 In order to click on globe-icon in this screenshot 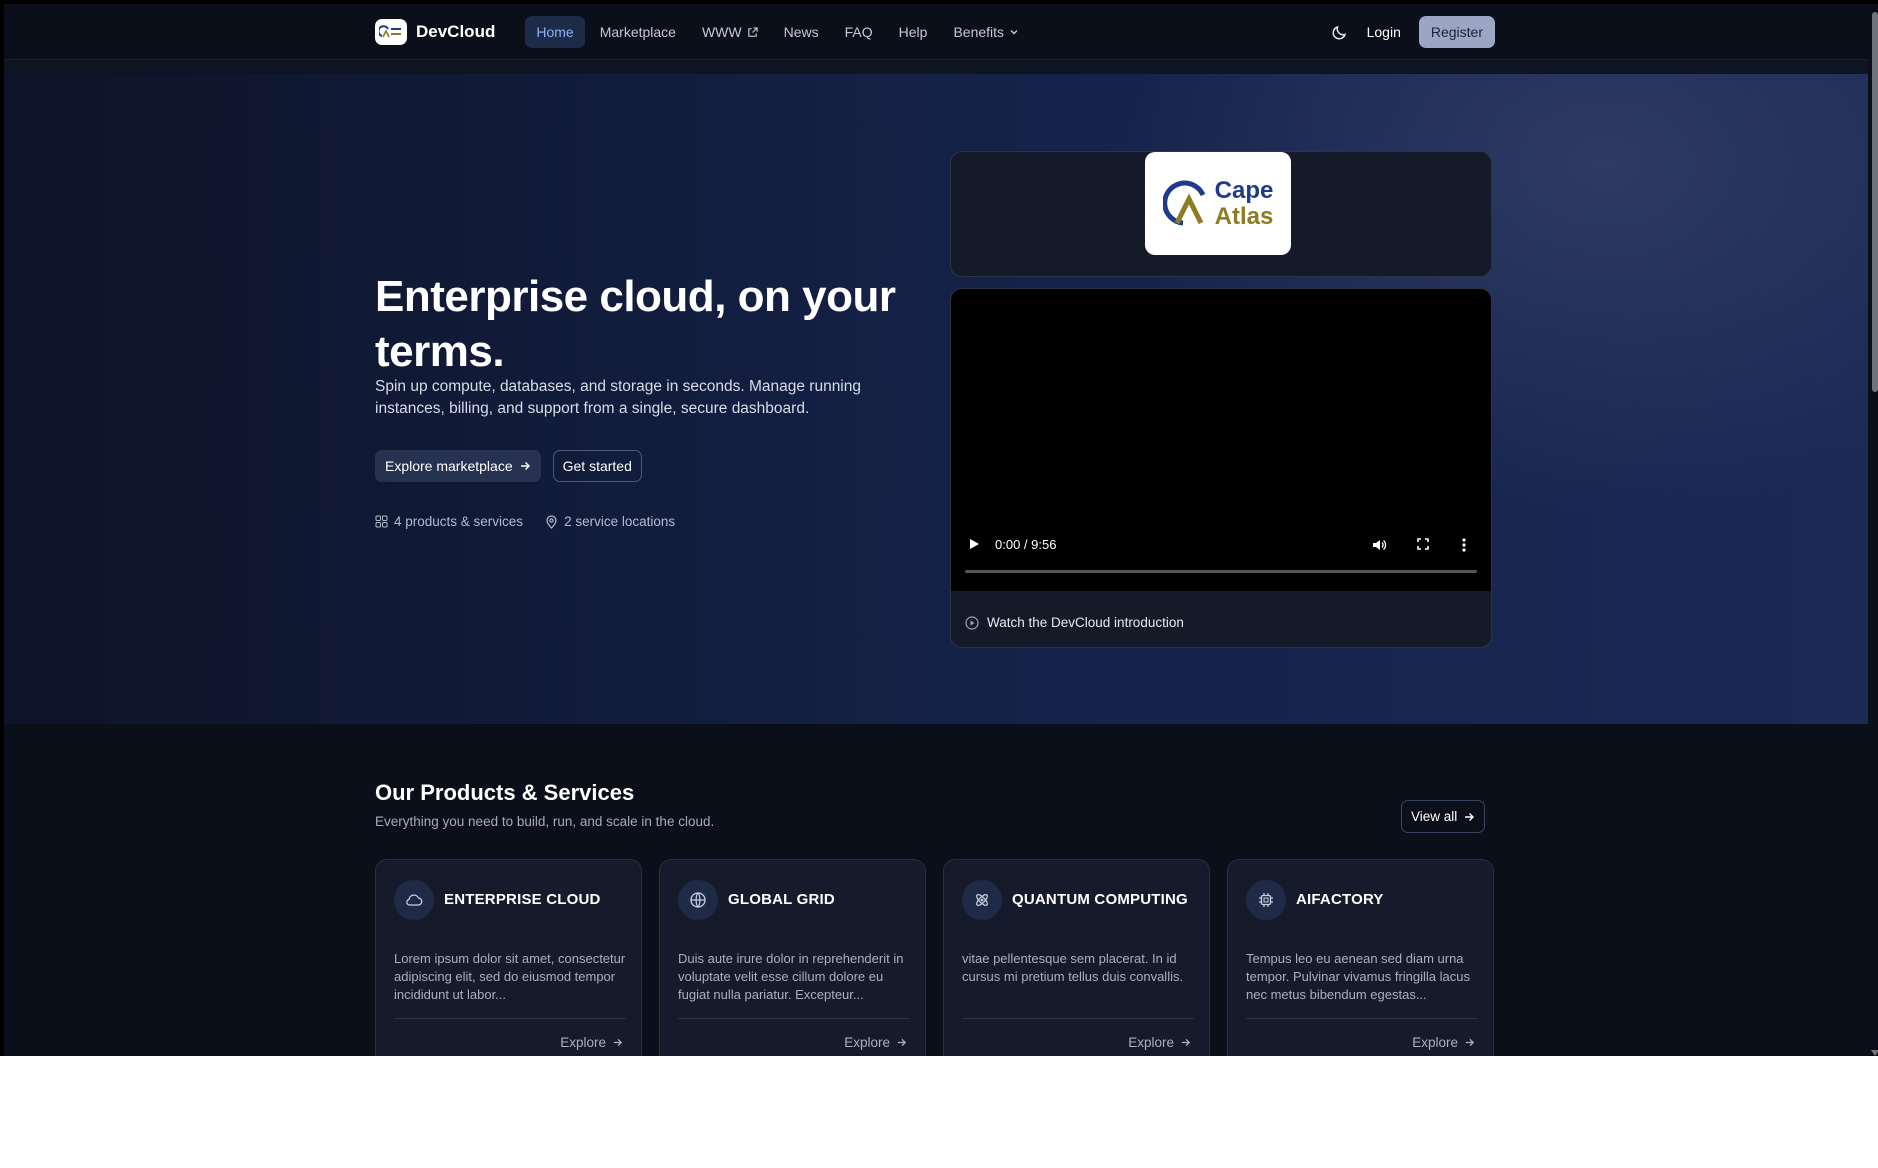, I will do `click(698, 900)`.